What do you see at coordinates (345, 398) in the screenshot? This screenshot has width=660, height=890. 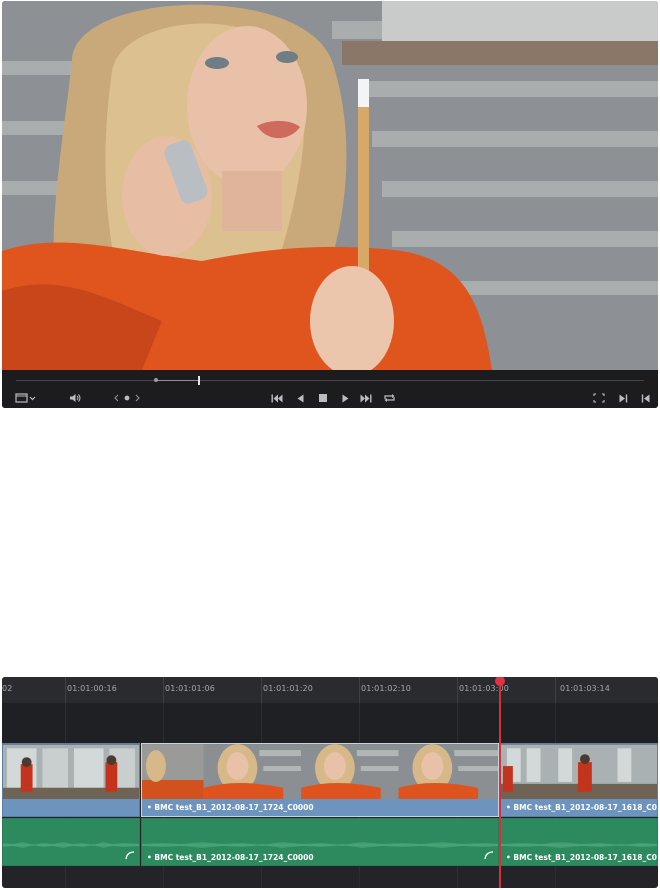 I see `play-icon` at bounding box center [345, 398].